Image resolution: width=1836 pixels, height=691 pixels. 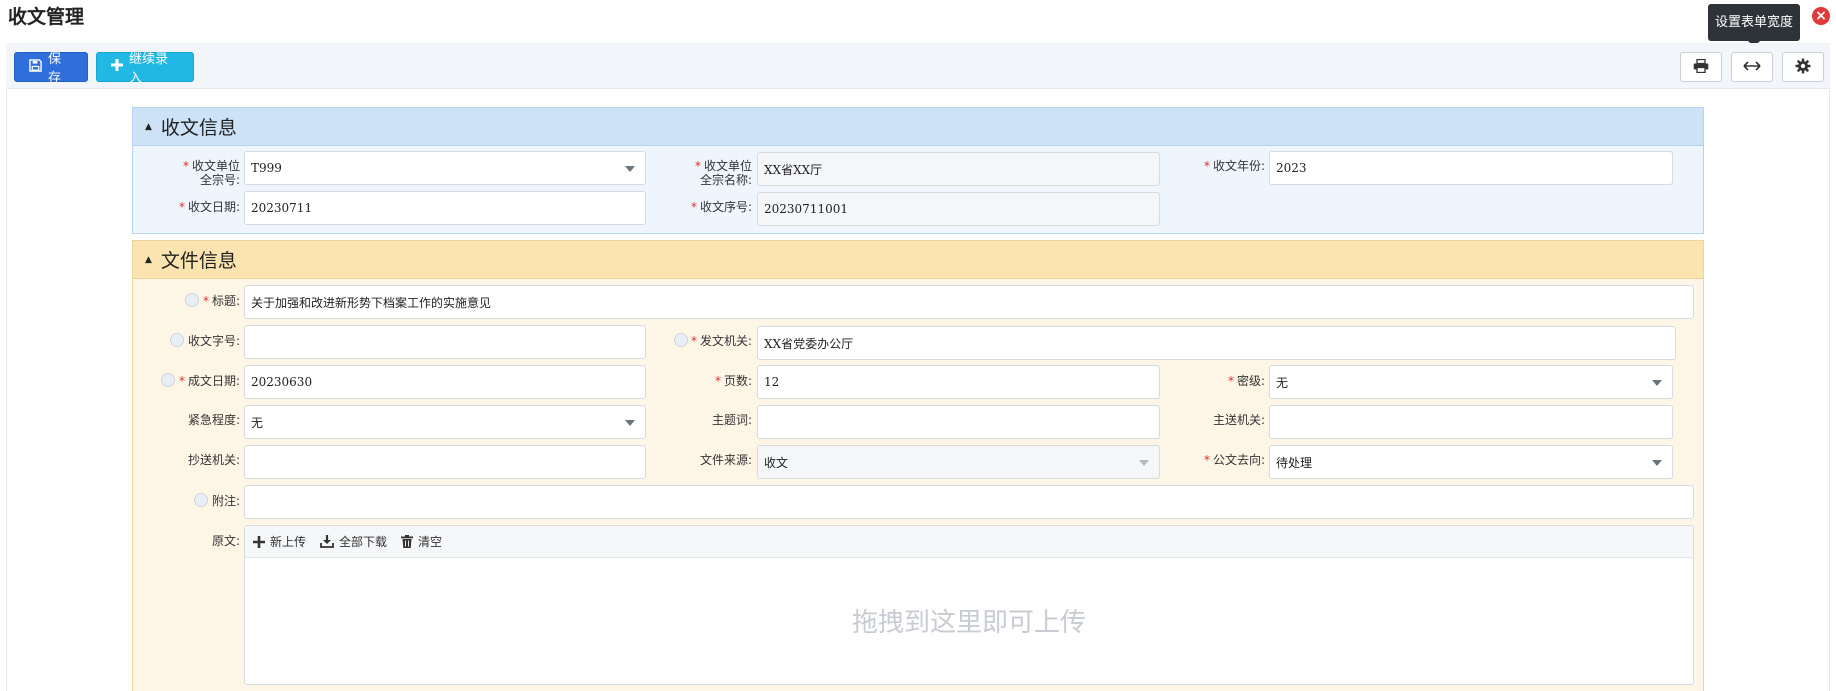 I want to click on save-button-label: 保存, so click(x=55, y=69).